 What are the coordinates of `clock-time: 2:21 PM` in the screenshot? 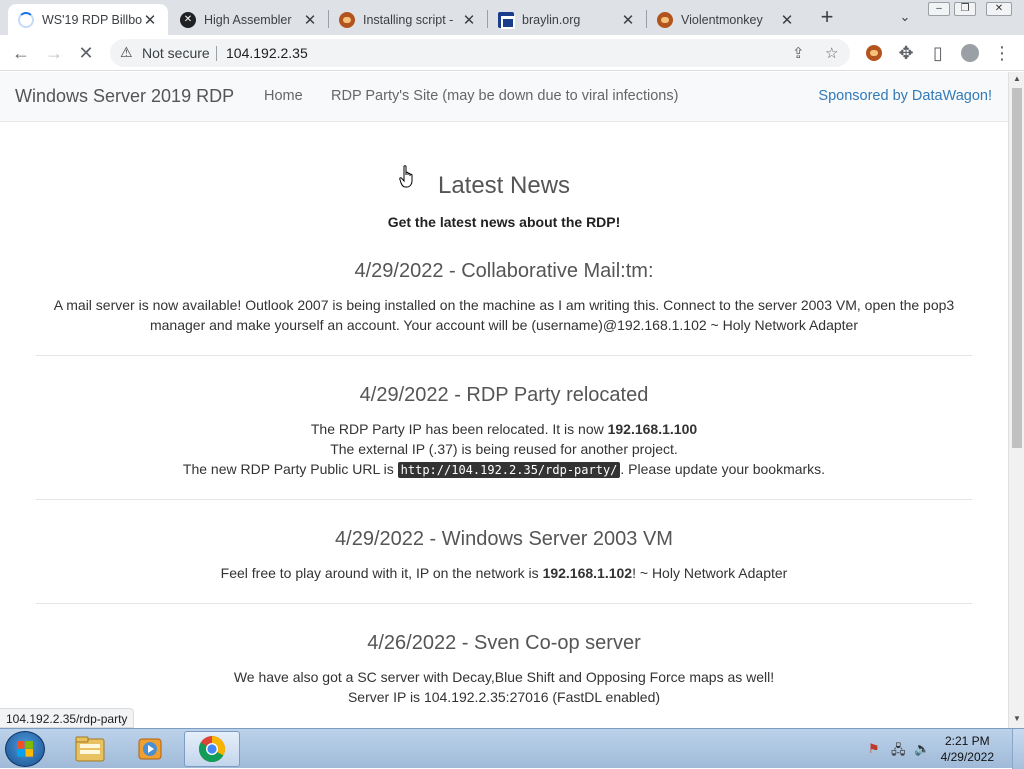 It's located at (967, 741).